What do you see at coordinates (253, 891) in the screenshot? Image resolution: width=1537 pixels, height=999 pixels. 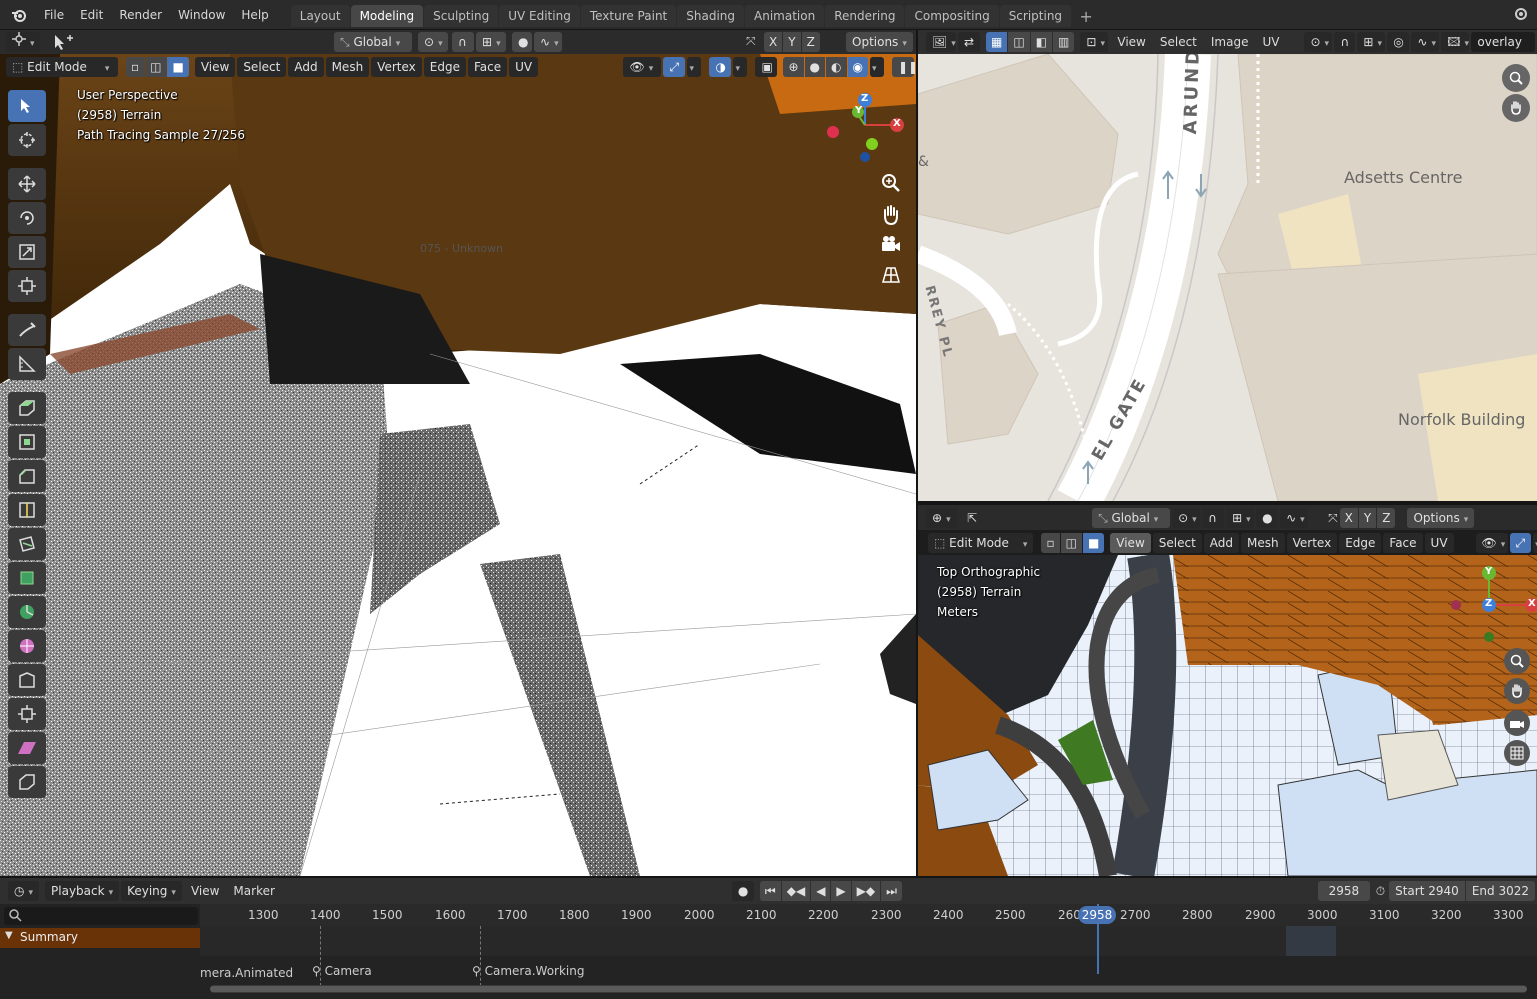 I see `timeline-menu-marker: Marker` at bounding box center [253, 891].